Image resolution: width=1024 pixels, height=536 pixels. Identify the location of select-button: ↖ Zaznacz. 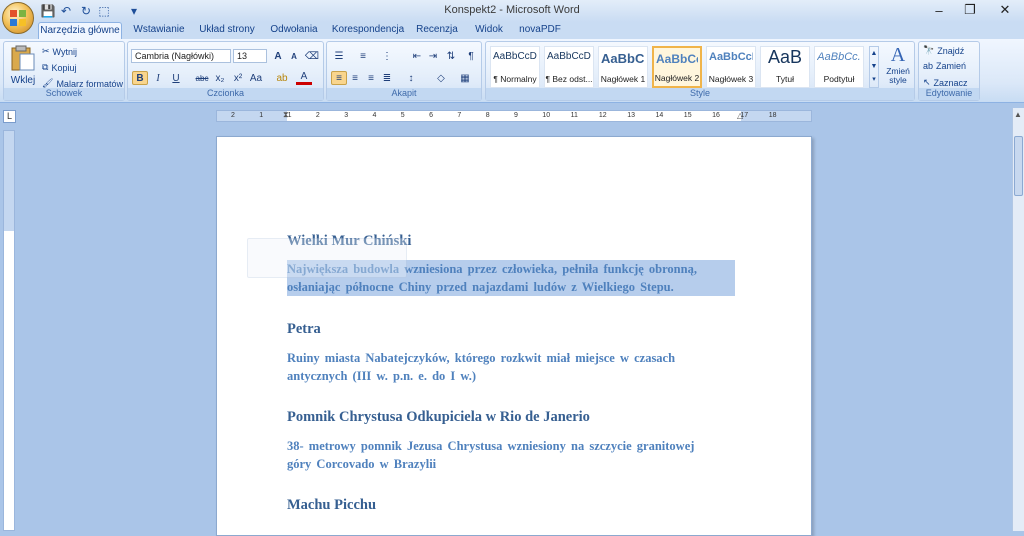
(945, 82).